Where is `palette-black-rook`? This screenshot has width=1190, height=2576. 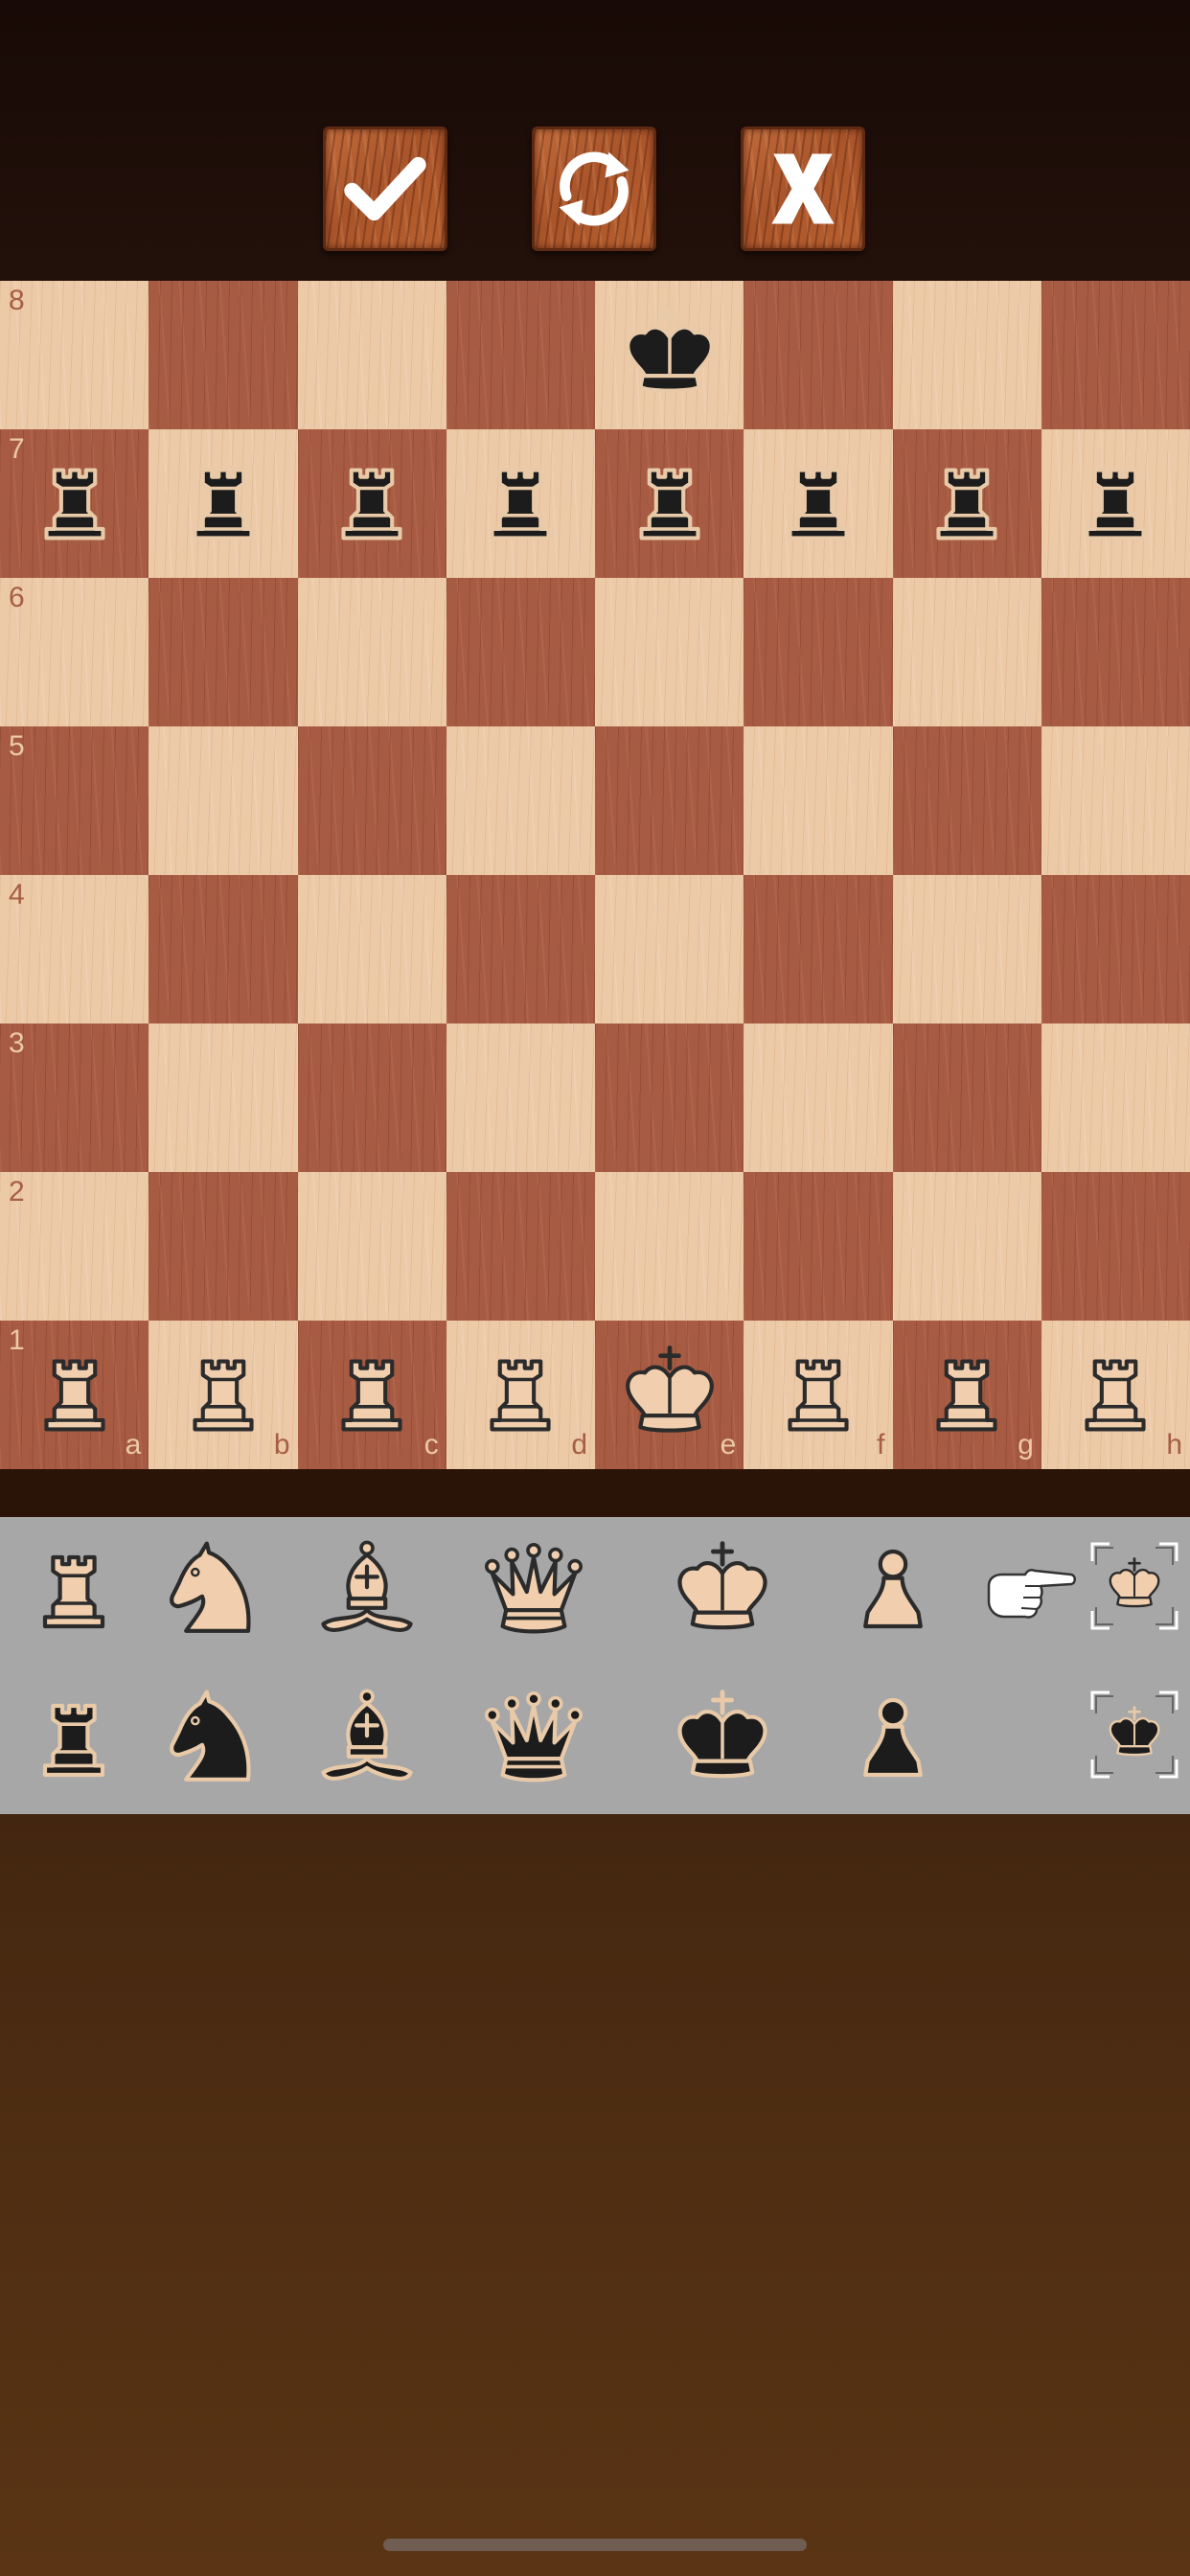
palette-black-rook is located at coordinates (74, 1740).